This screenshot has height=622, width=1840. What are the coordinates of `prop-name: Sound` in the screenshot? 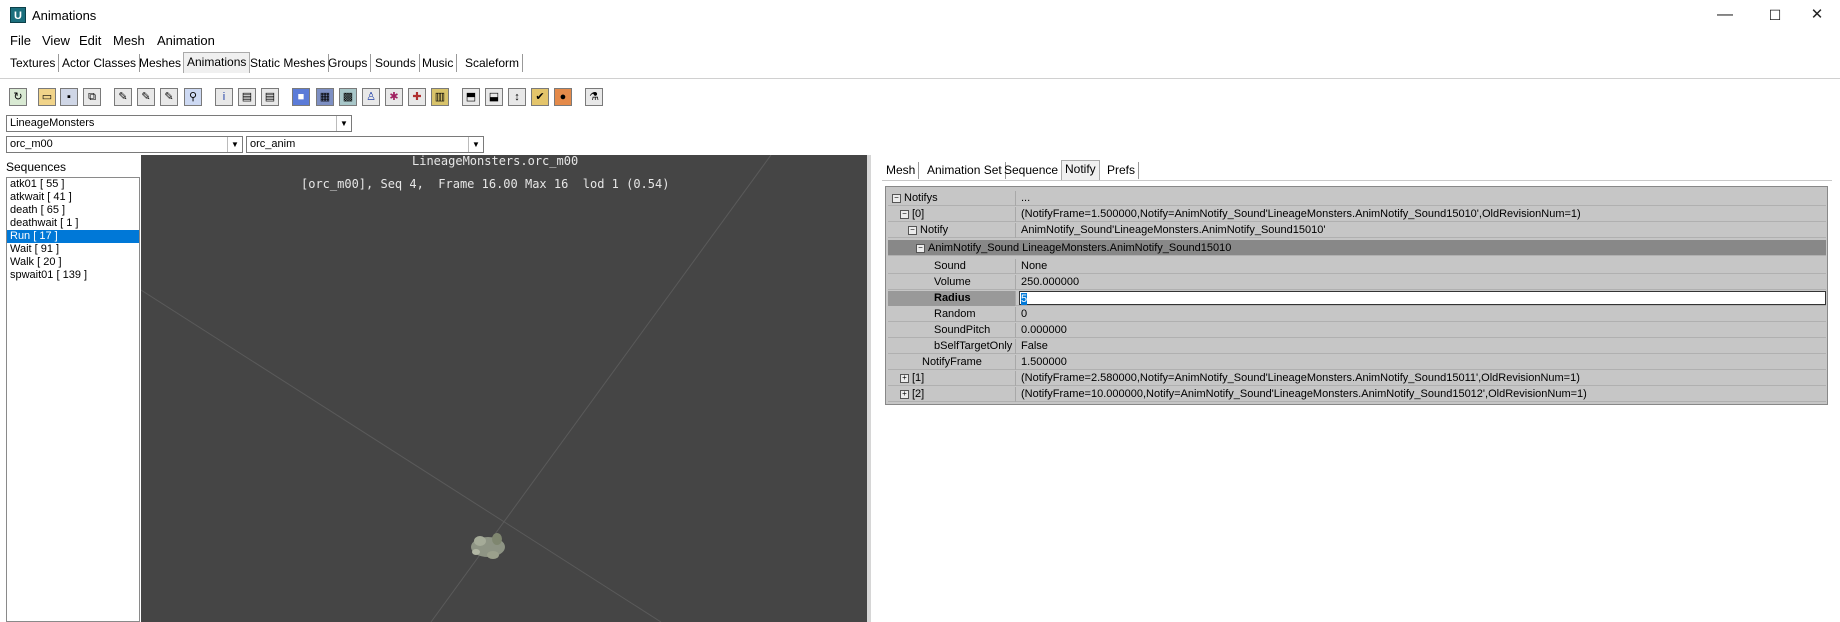 It's located at (952, 266).